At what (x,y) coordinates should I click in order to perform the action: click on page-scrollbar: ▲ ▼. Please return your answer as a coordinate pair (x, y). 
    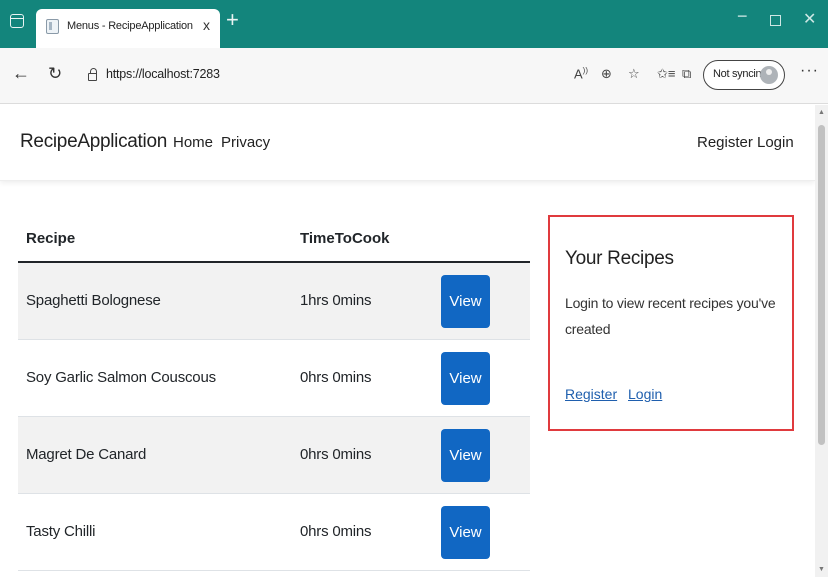
    Looking at the image, I should click on (821, 341).